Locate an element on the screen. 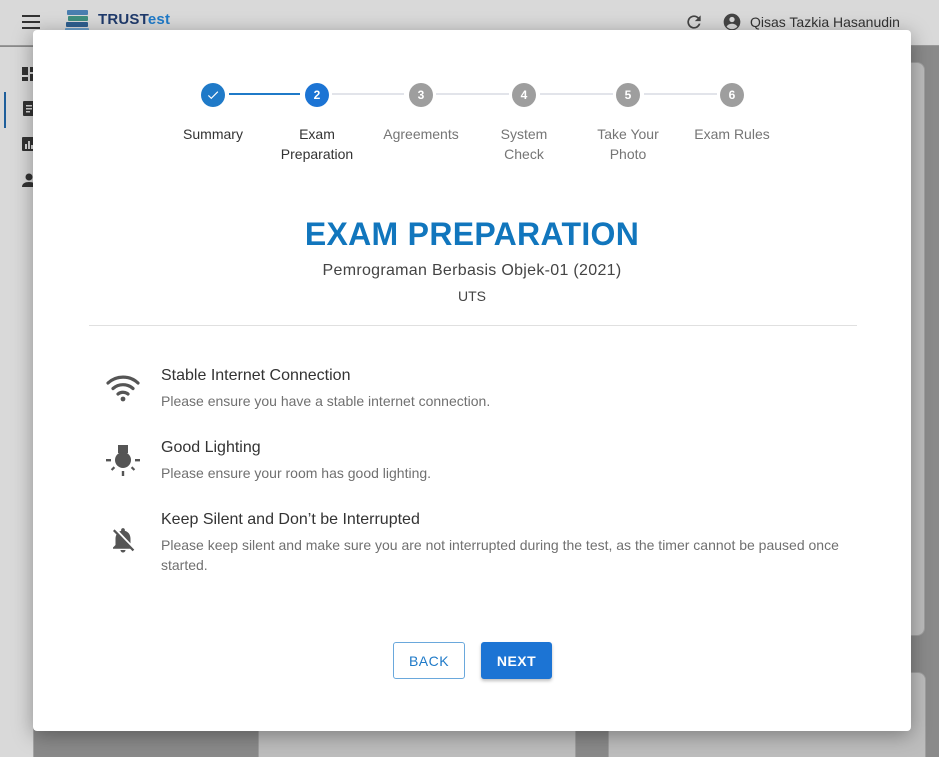 The width and height of the screenshot is (939, 757). next-button: NEXT is located at coordinates (516, 660).